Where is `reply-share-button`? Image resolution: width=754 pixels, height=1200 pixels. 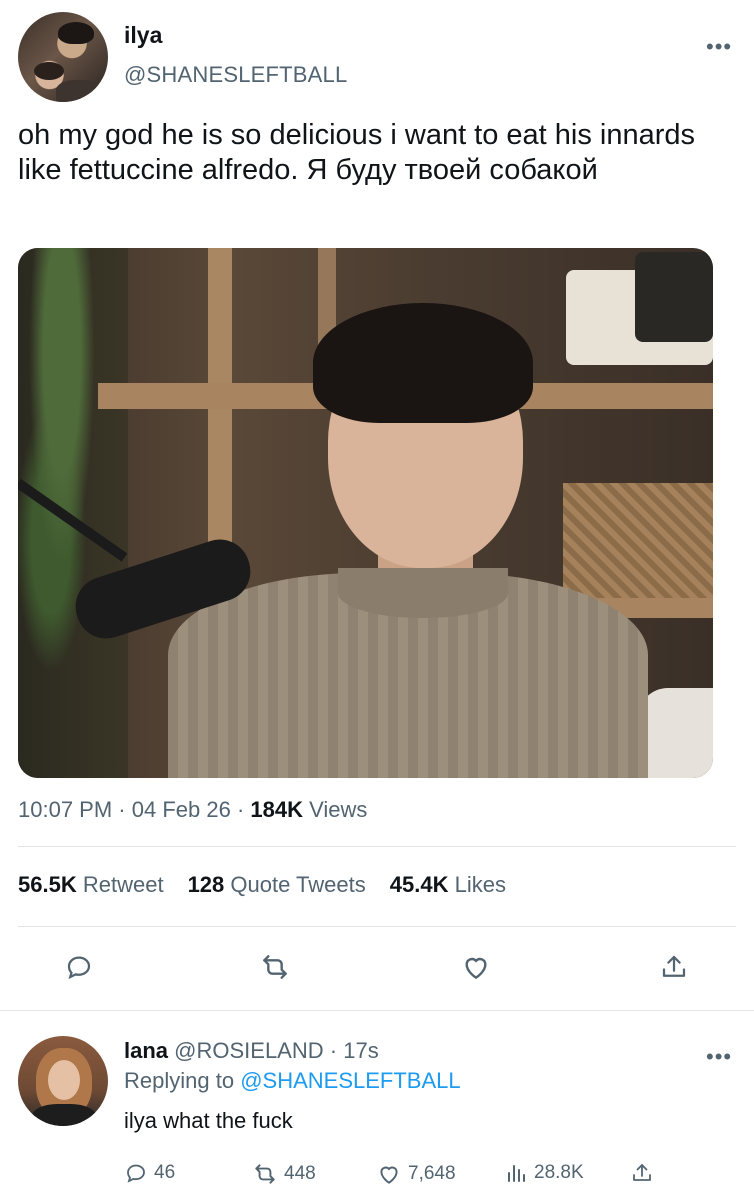 reply-share-button is located at coordinates (642, 1173).